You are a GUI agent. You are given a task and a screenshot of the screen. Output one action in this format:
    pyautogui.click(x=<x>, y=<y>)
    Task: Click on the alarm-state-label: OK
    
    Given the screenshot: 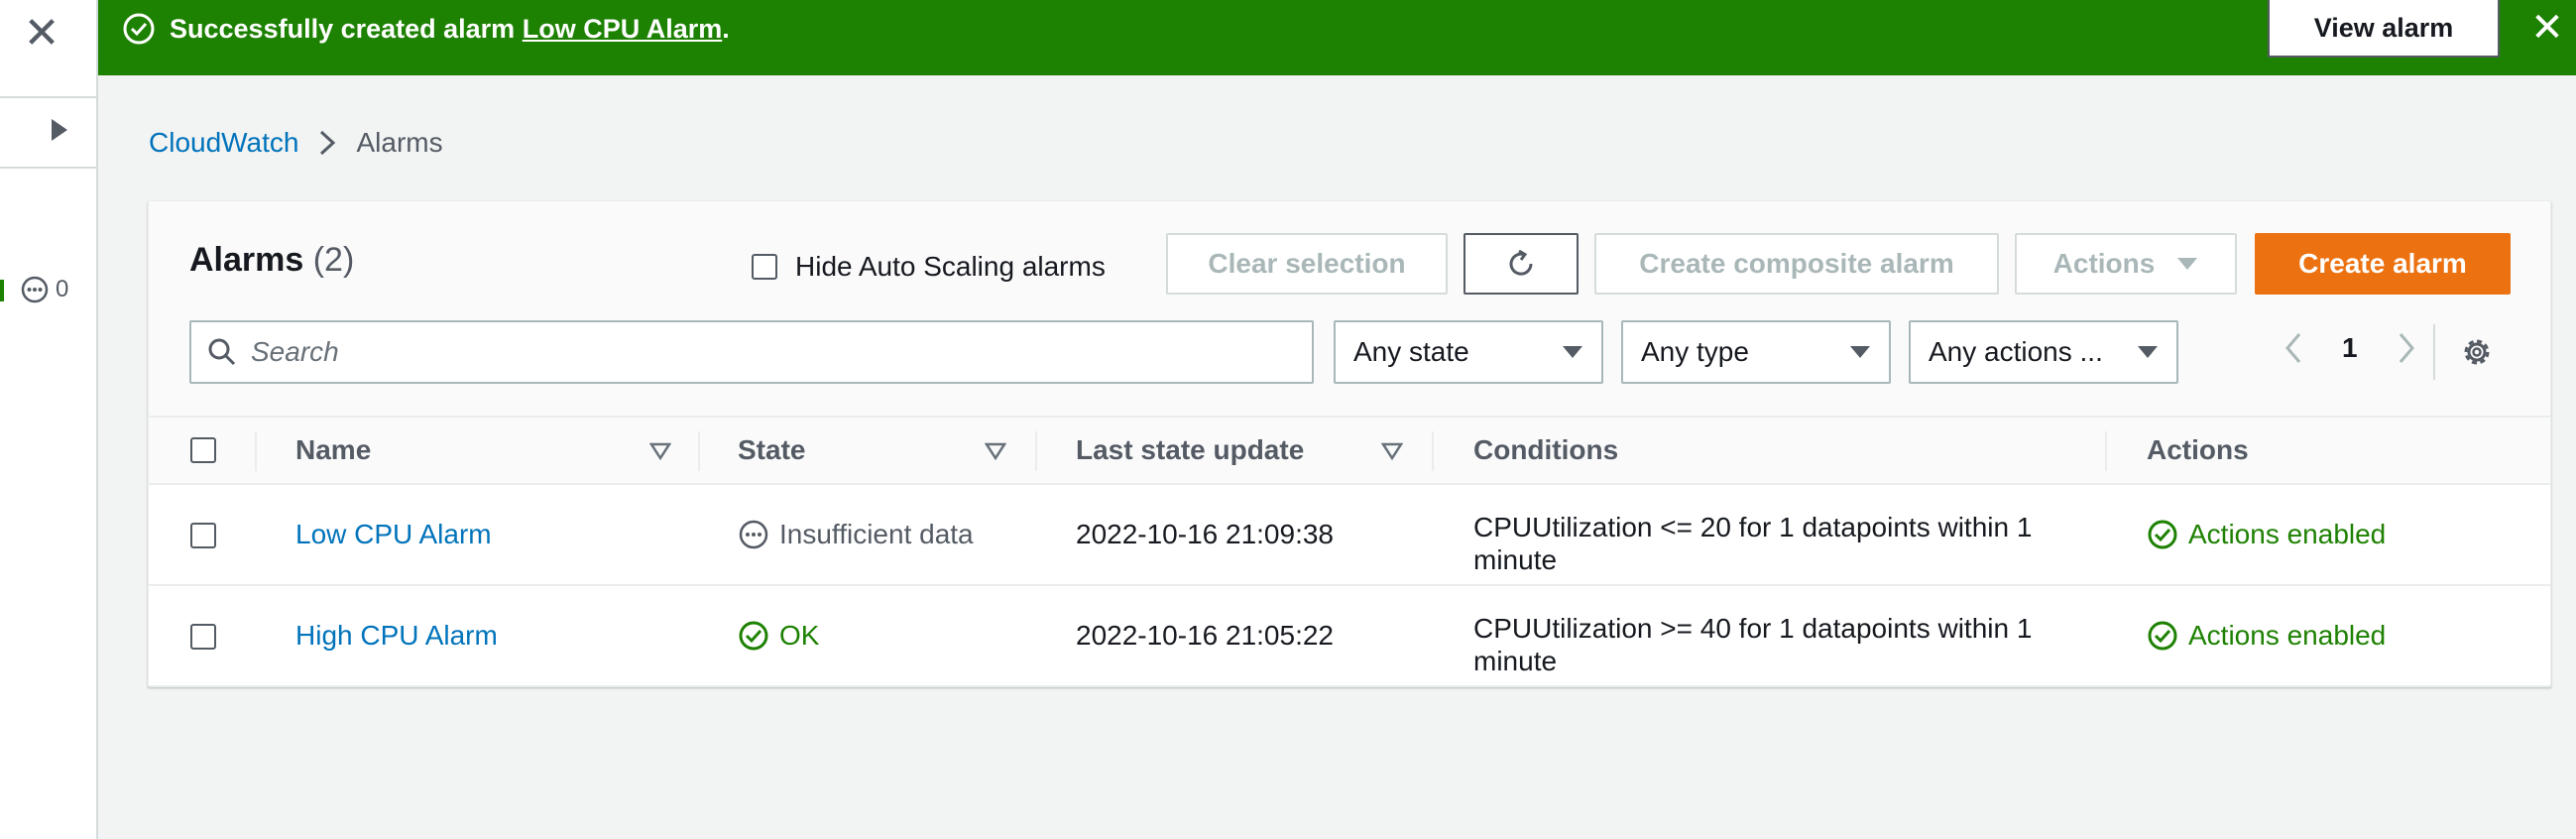 What is the action you would take?
    pyautogui.click(x=800, y=636)
    